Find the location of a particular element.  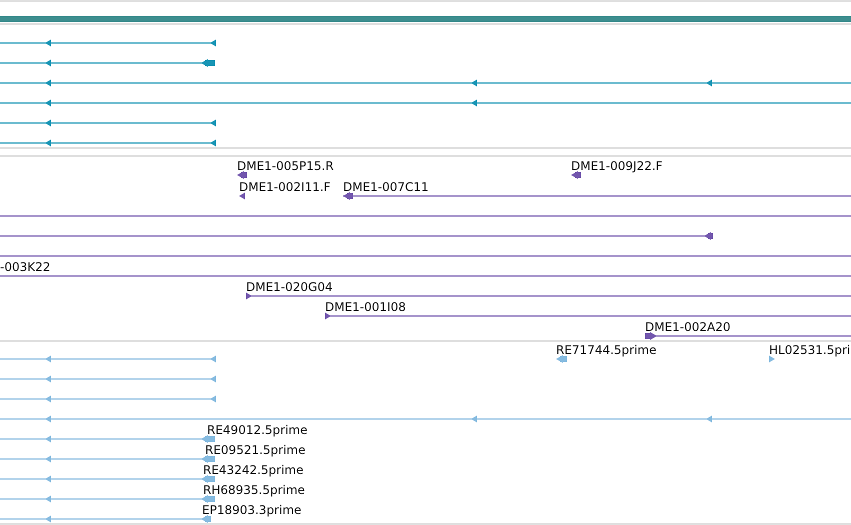

feature-label: DME1-001I08 is located at coordinates (365, 307).